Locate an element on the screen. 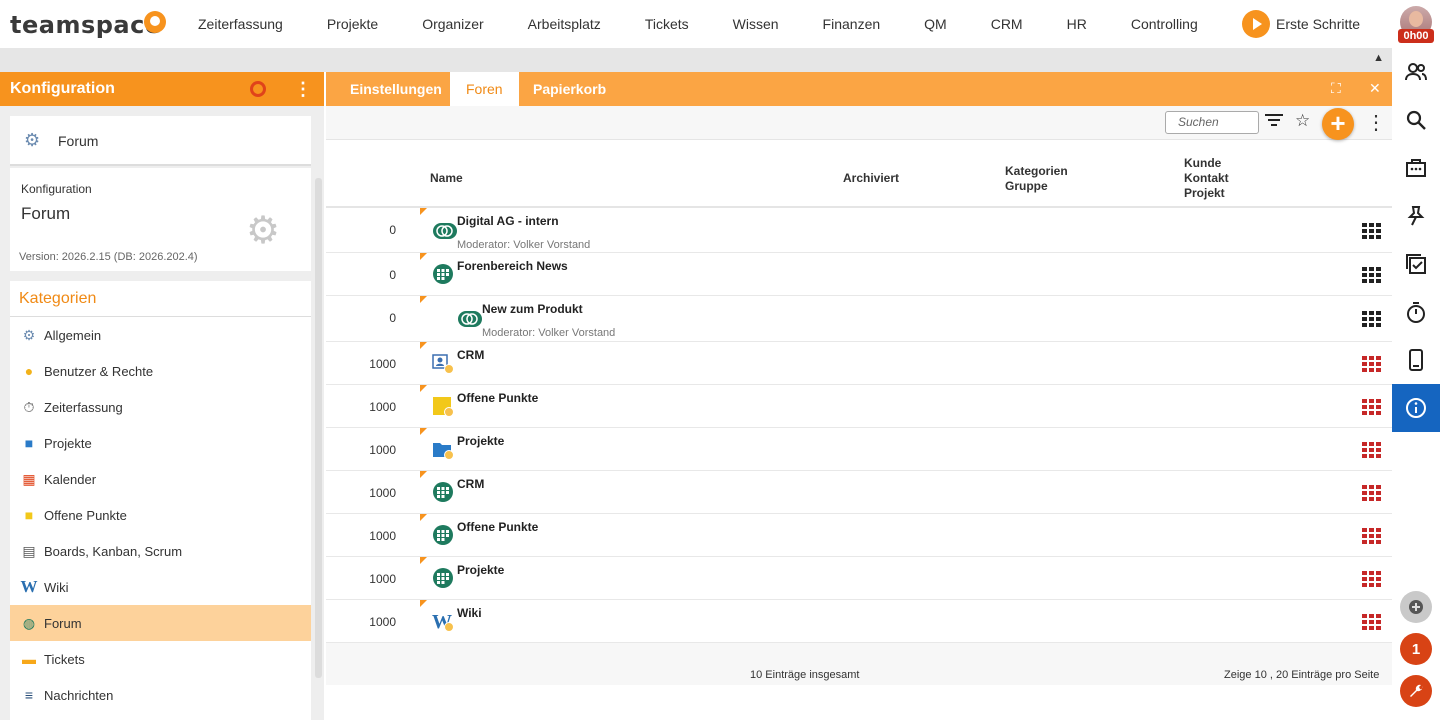 The image size is (1440, 720). search-icon is located at coordinates (1416, 120).